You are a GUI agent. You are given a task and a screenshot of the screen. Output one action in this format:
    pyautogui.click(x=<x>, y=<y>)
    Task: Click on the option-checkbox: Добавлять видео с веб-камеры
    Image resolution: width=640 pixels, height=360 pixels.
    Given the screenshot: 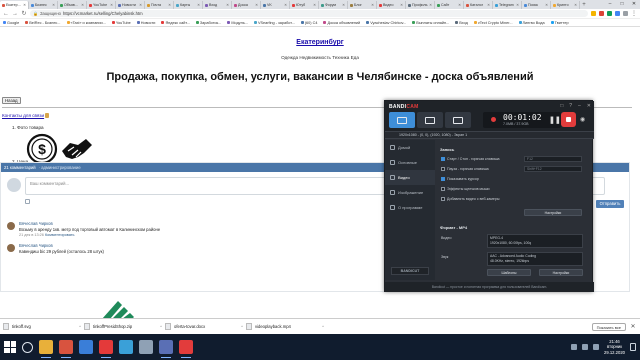 What is the action you would take?
    pyautogui.click(x=470, y=199)
    